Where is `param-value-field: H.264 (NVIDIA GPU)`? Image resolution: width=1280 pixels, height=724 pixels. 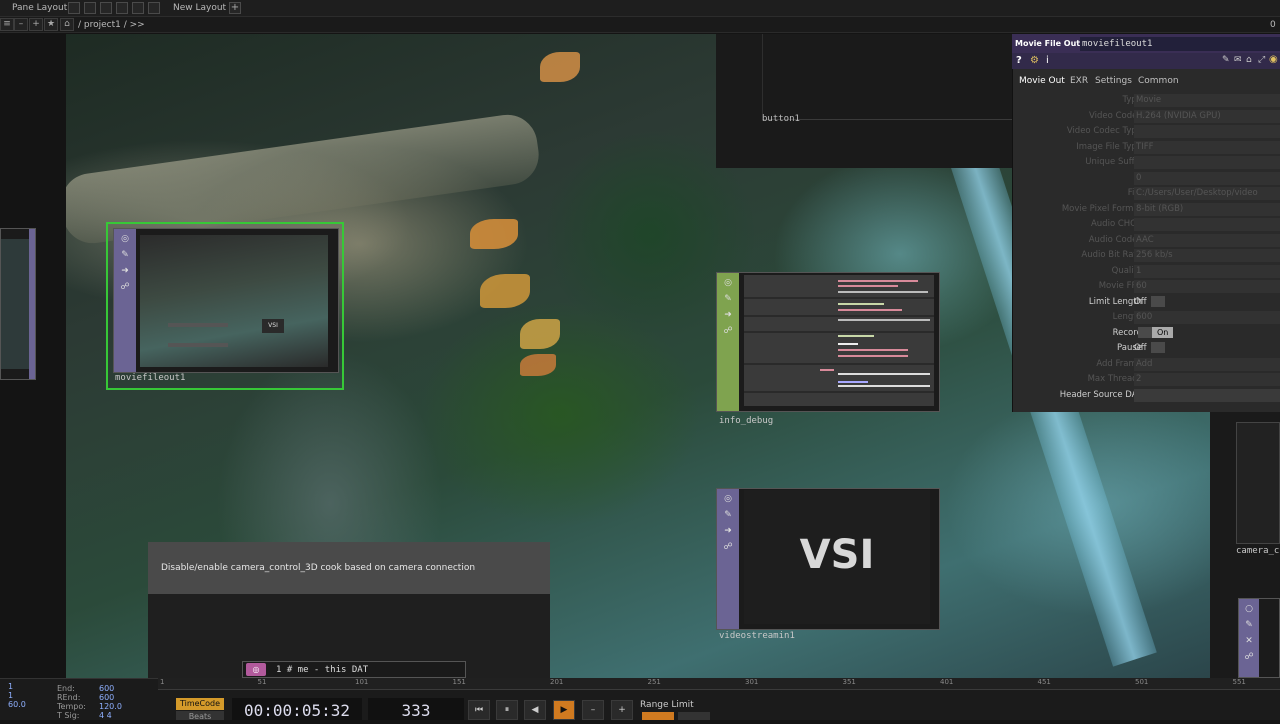 param-value-field: H.264 (NVIDIA GPU) is located at coordinates (1207, 116).